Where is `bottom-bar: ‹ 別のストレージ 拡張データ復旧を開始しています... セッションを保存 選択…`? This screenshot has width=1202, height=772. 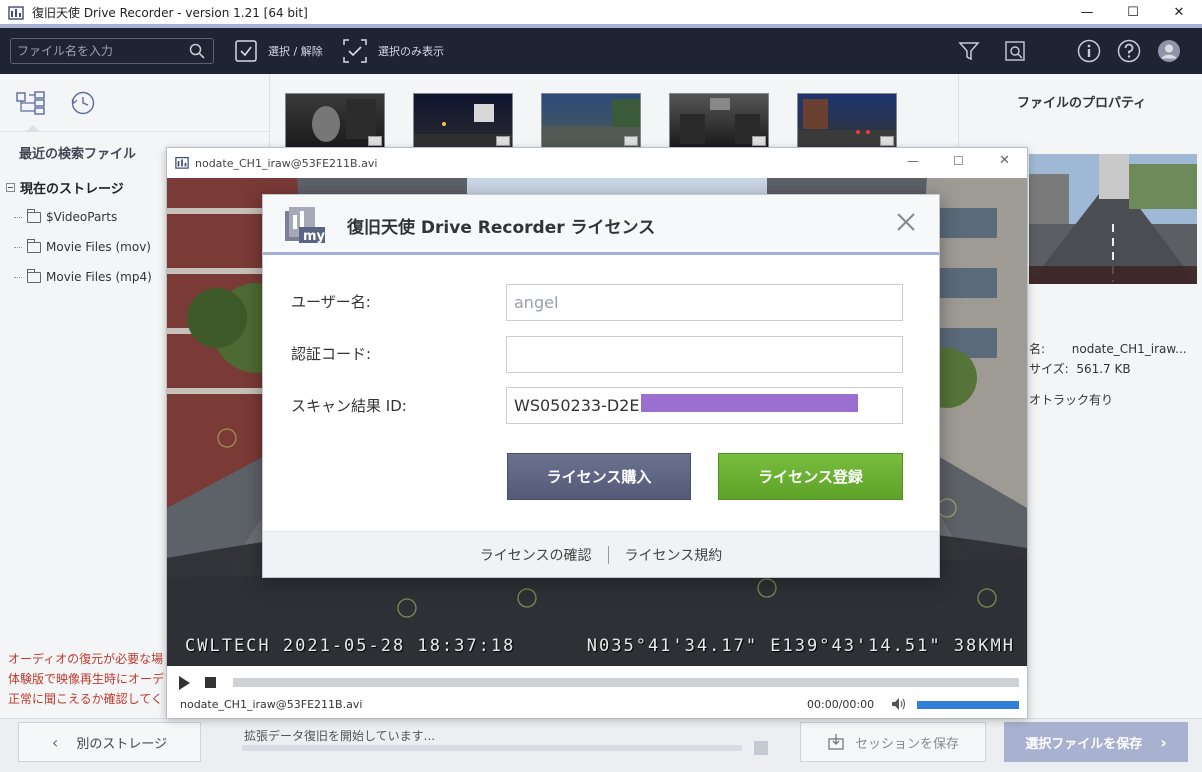
bottom-bar: ‹ 別のストレージ 拡張データ復旧を開始しています... セッションを保存 選択… is located at coordinates (601, 745).